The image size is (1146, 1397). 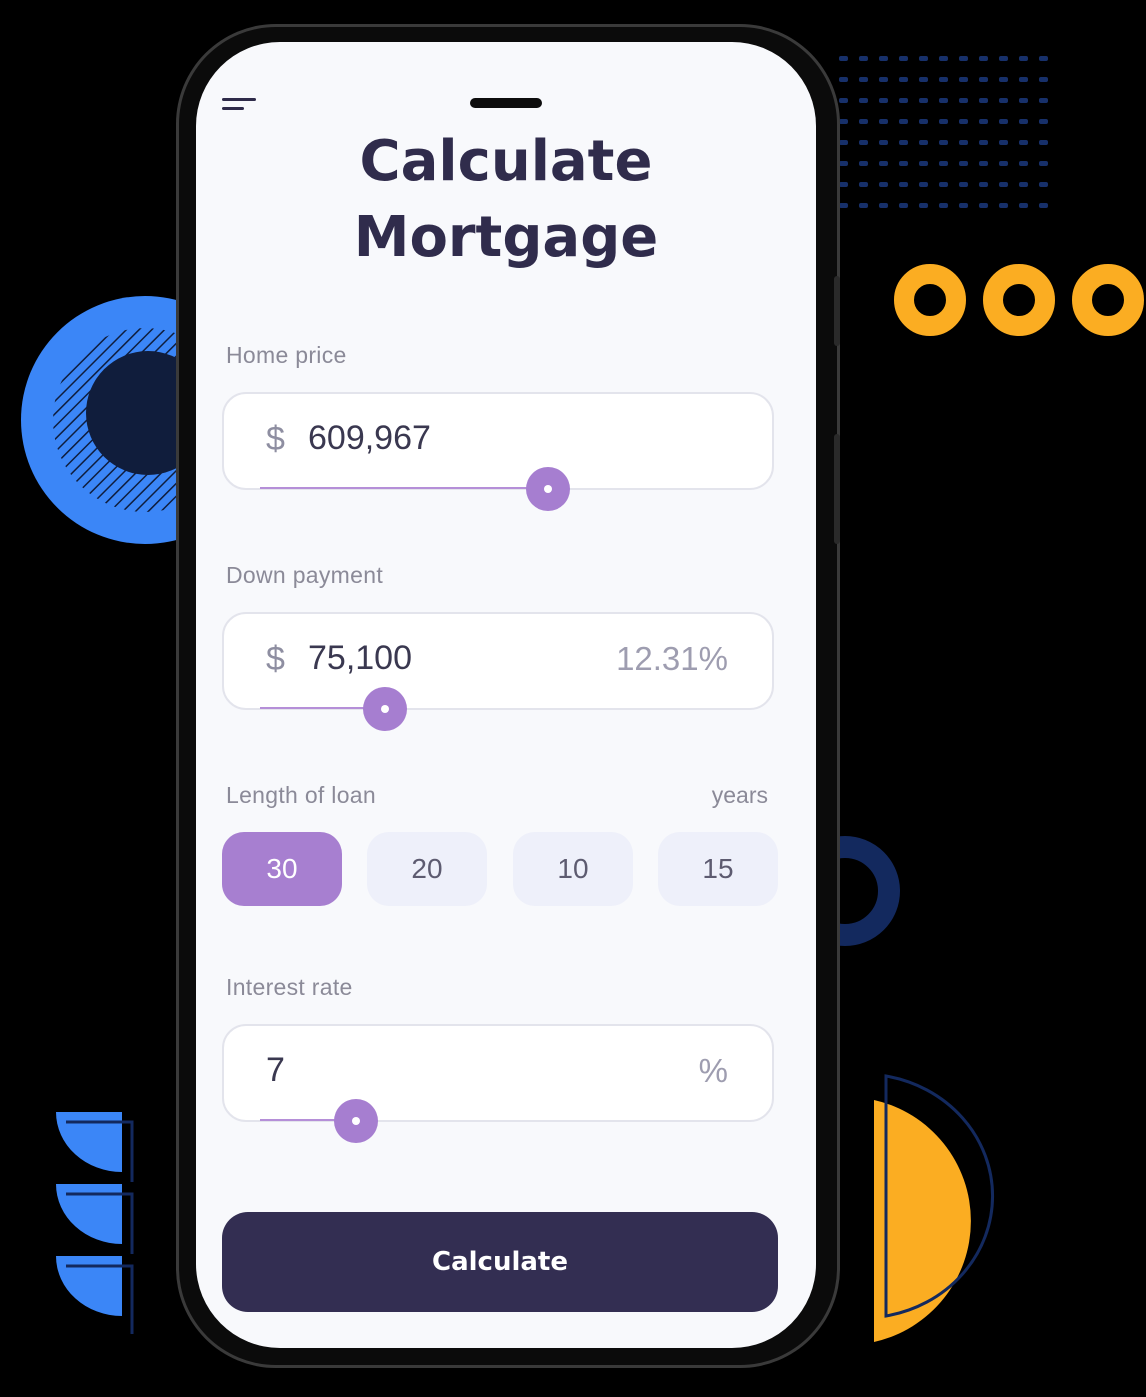 What do you see at coordinates (672, 658) in the screenshot?
I see `down-payment-percent: 12.31%` at bounding box center [672, 658].